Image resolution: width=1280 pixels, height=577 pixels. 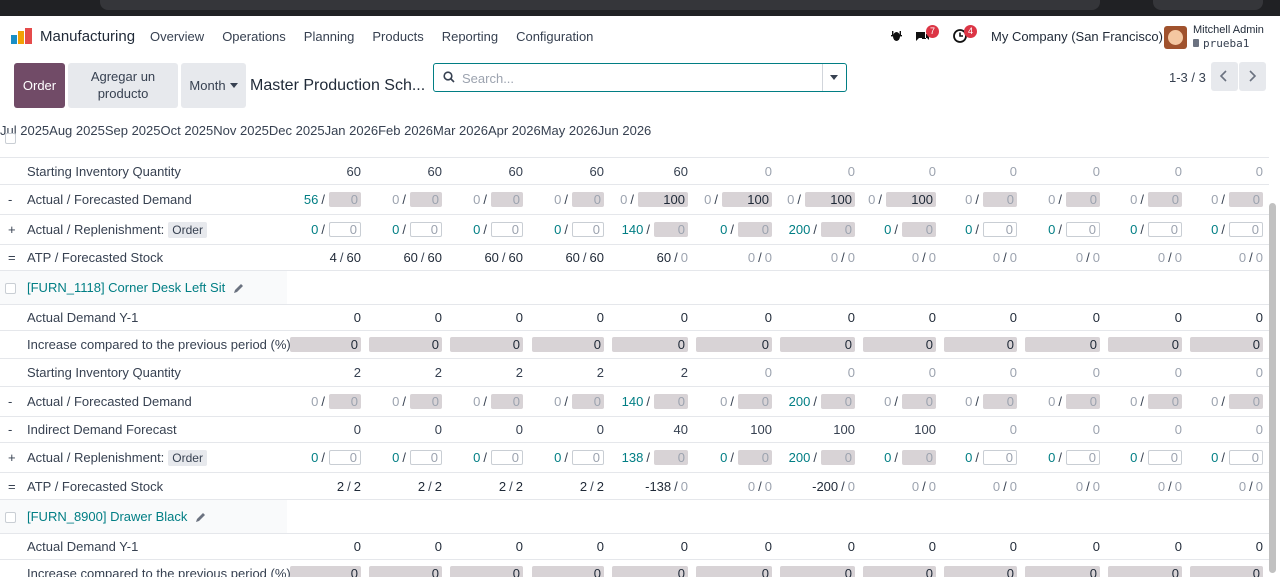 What do you see at coordinates (896, 35) in the screenshot?
I see `bug-icon` at bounding box center [896, 35].